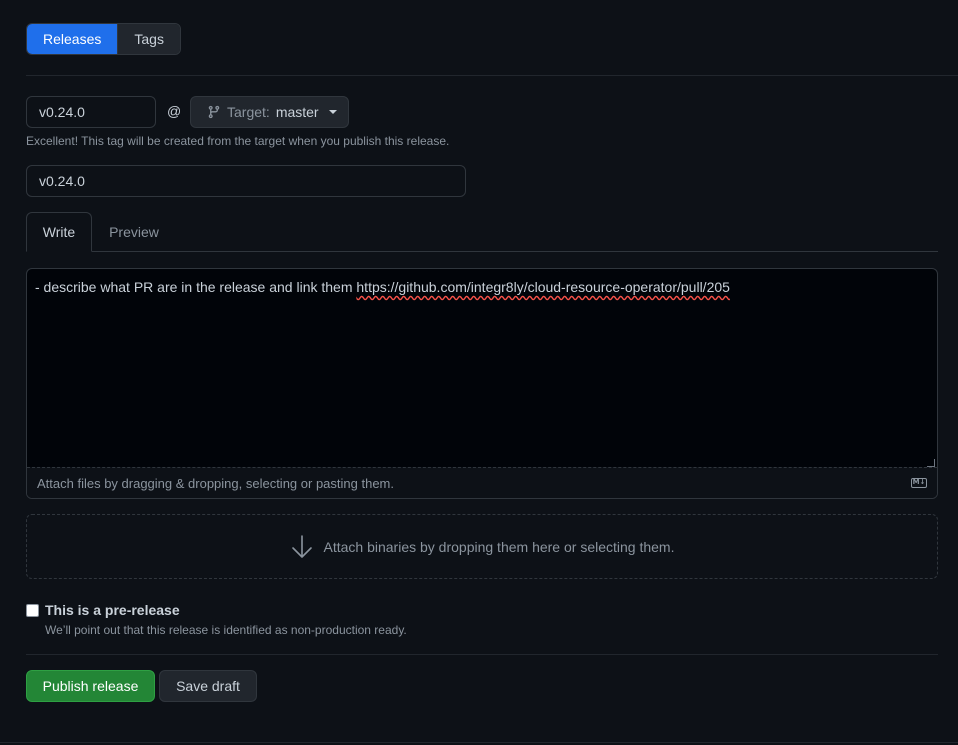 The height and width of the screenshot is (745, 958). Describe the element at coordinates (59, 232) in the screenshot. I see `tab-write: Write` at that location.